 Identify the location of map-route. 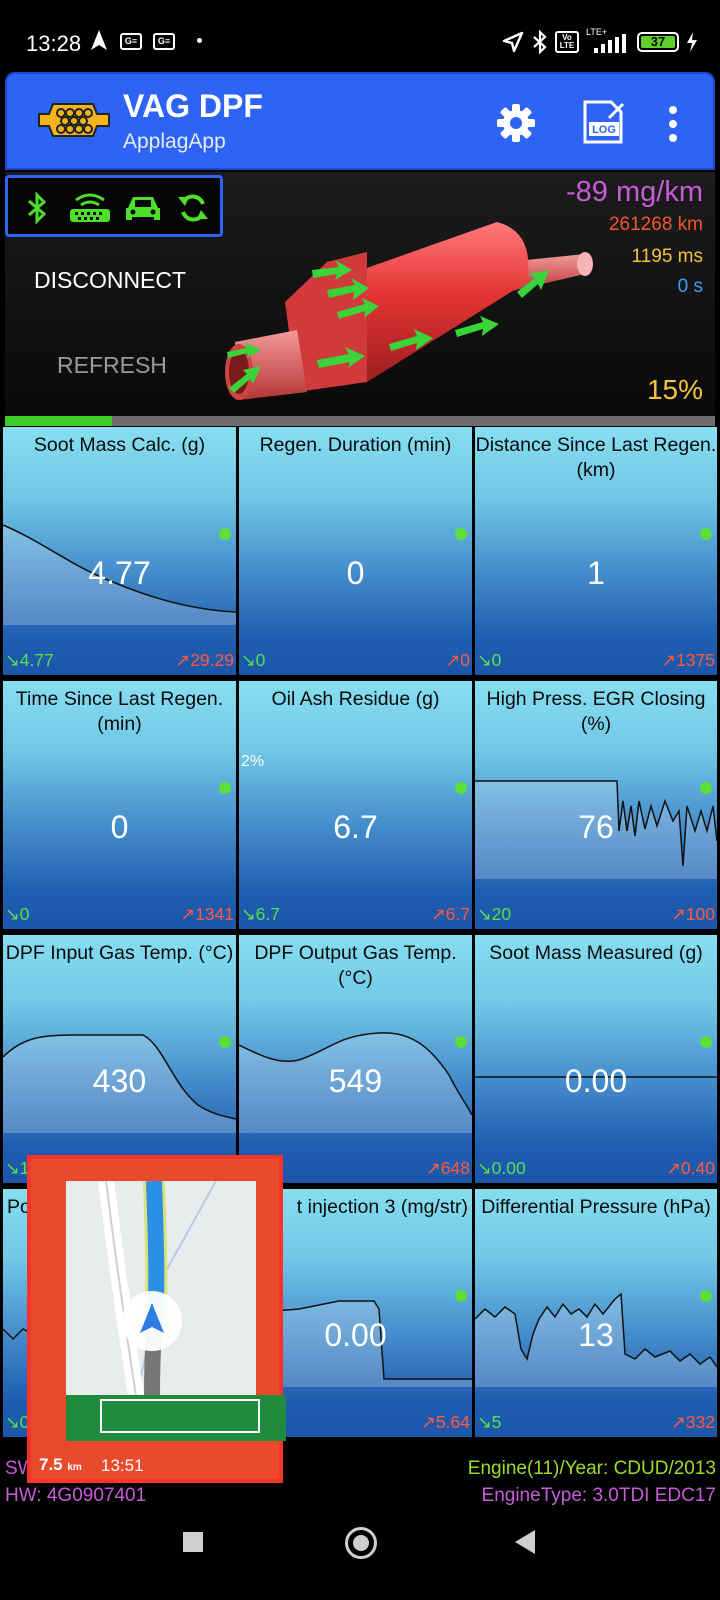
(157, 1288).